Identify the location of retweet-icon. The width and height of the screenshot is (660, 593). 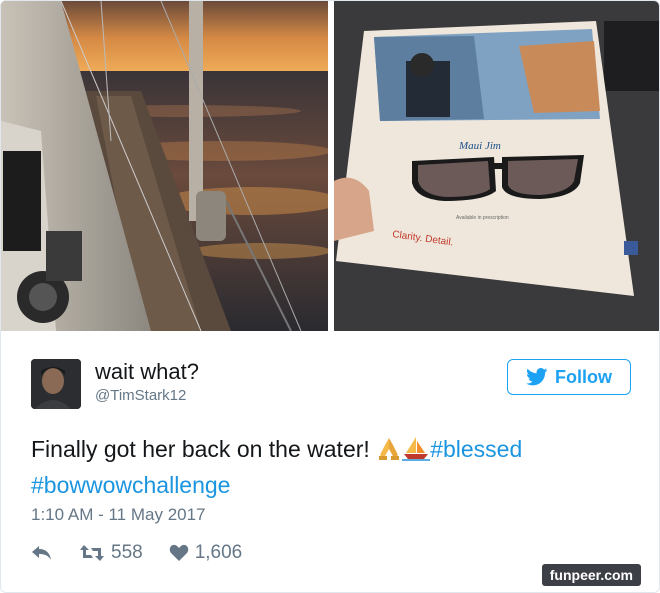
(92, 553).